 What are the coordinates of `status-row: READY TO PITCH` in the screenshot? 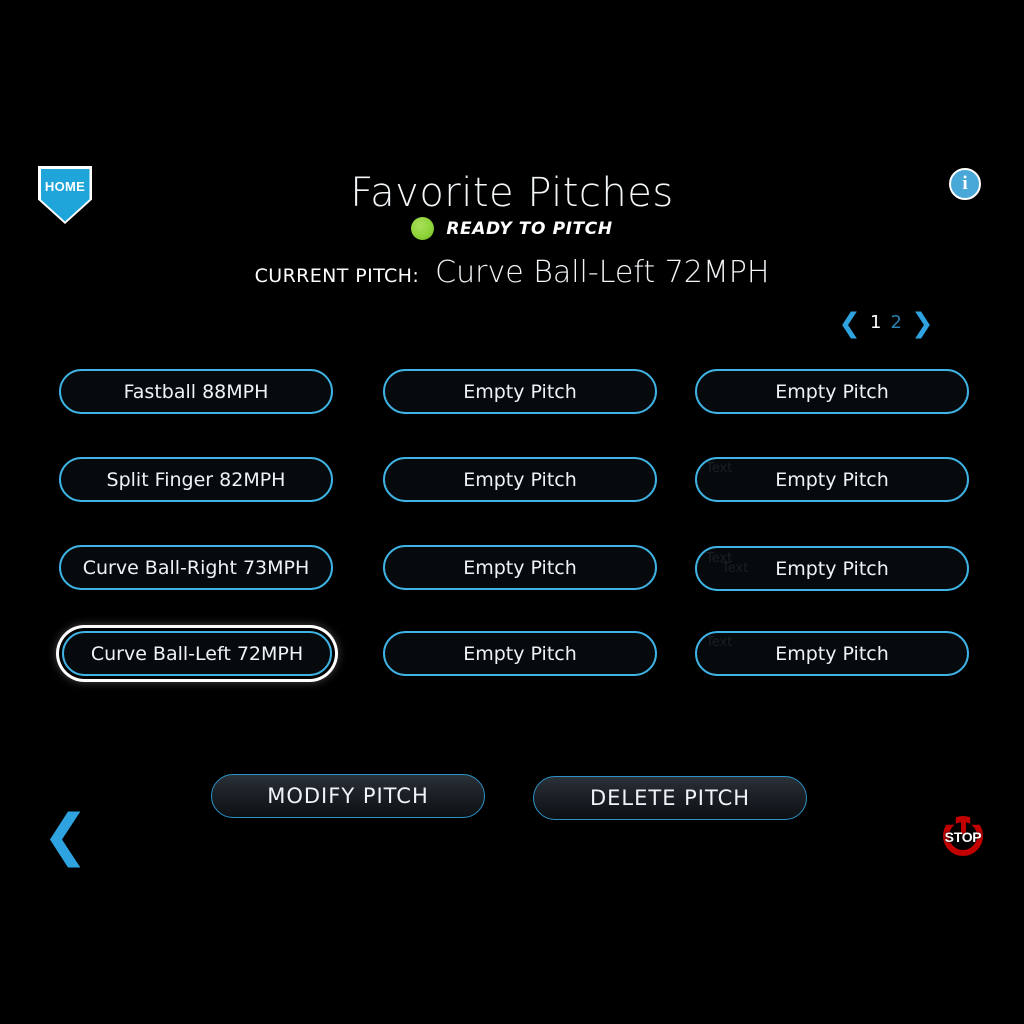 It's located at (512, 228).